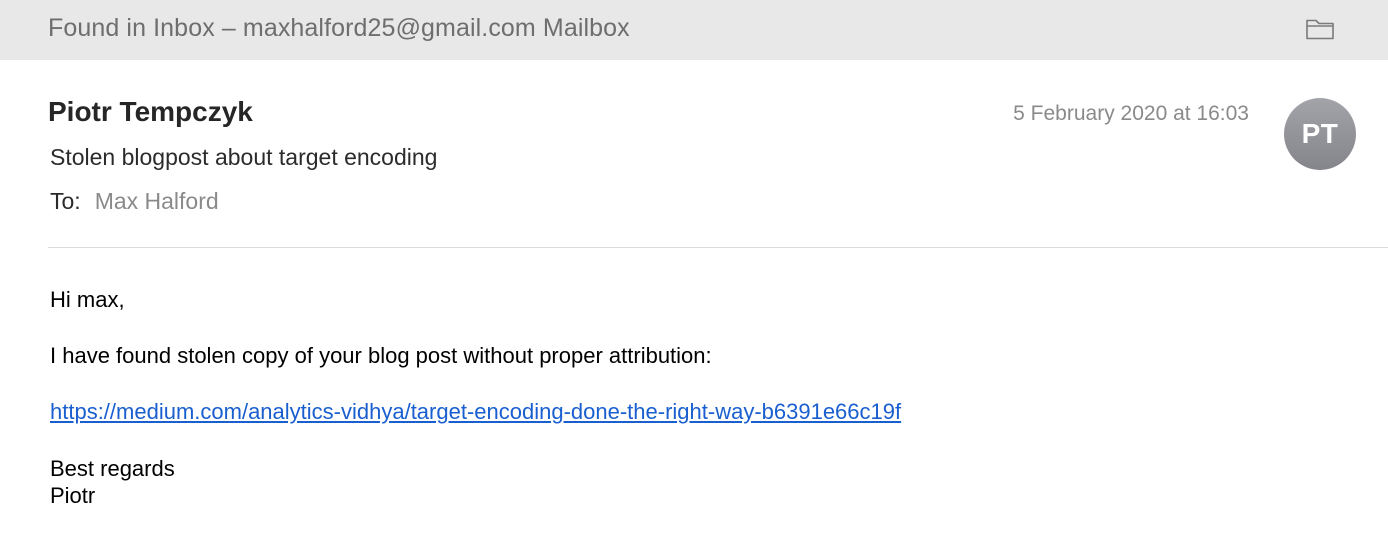  Describe the element at coordinates (157, 201) in the screenshot. I see `recipient-name: Max Halford` at that location.